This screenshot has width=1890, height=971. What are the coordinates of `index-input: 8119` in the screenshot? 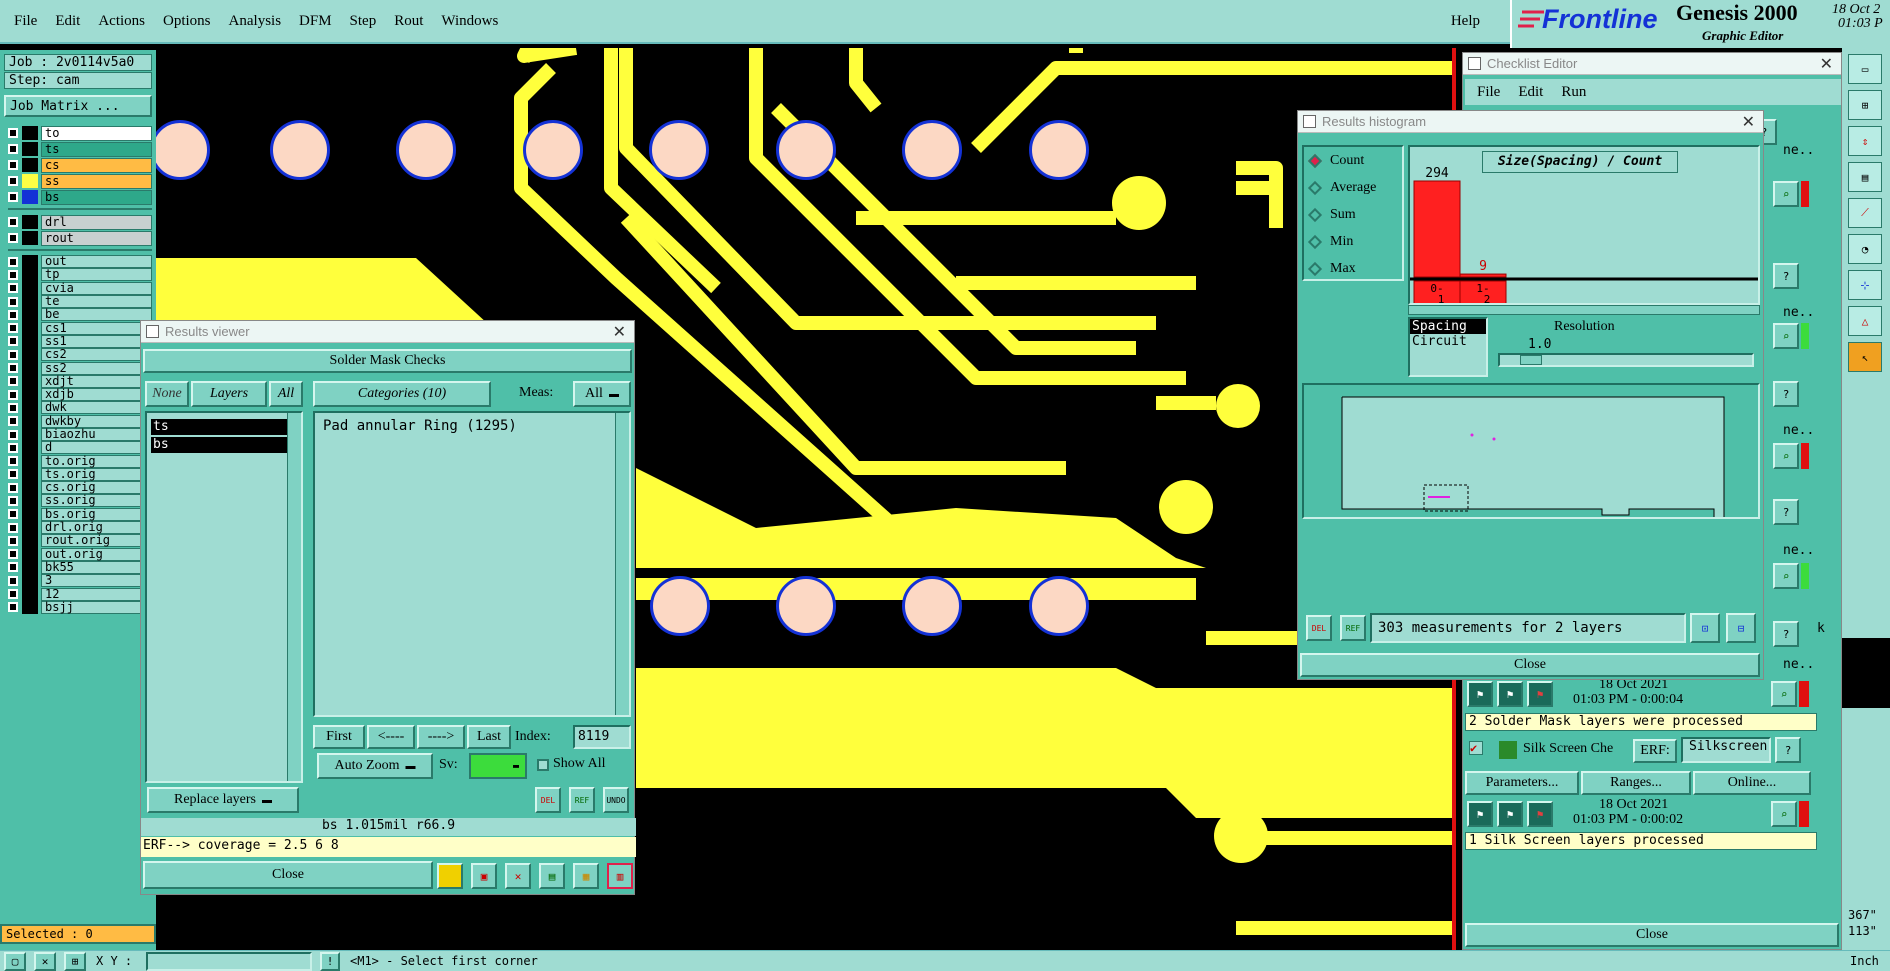 It's located at (602, 737).